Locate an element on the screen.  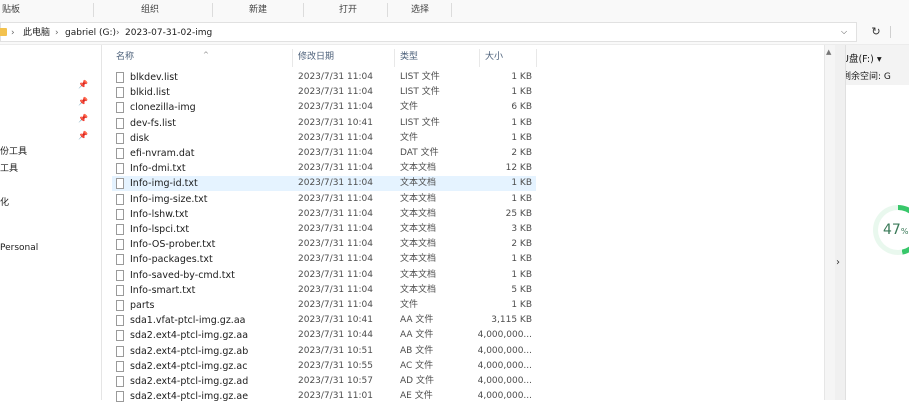
column-header-size: 大小 is located at coordinates (494, 57).